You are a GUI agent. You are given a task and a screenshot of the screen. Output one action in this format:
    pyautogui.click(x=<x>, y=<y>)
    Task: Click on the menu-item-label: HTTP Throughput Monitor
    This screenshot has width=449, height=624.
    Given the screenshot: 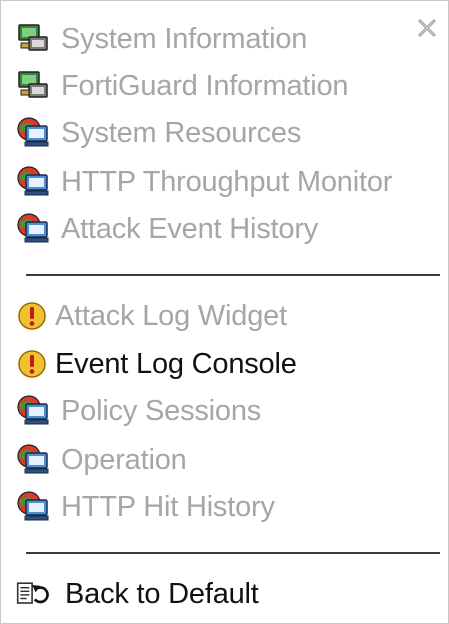 What is the action you would take?
    pyautogui.click(x=227, y=181)
    